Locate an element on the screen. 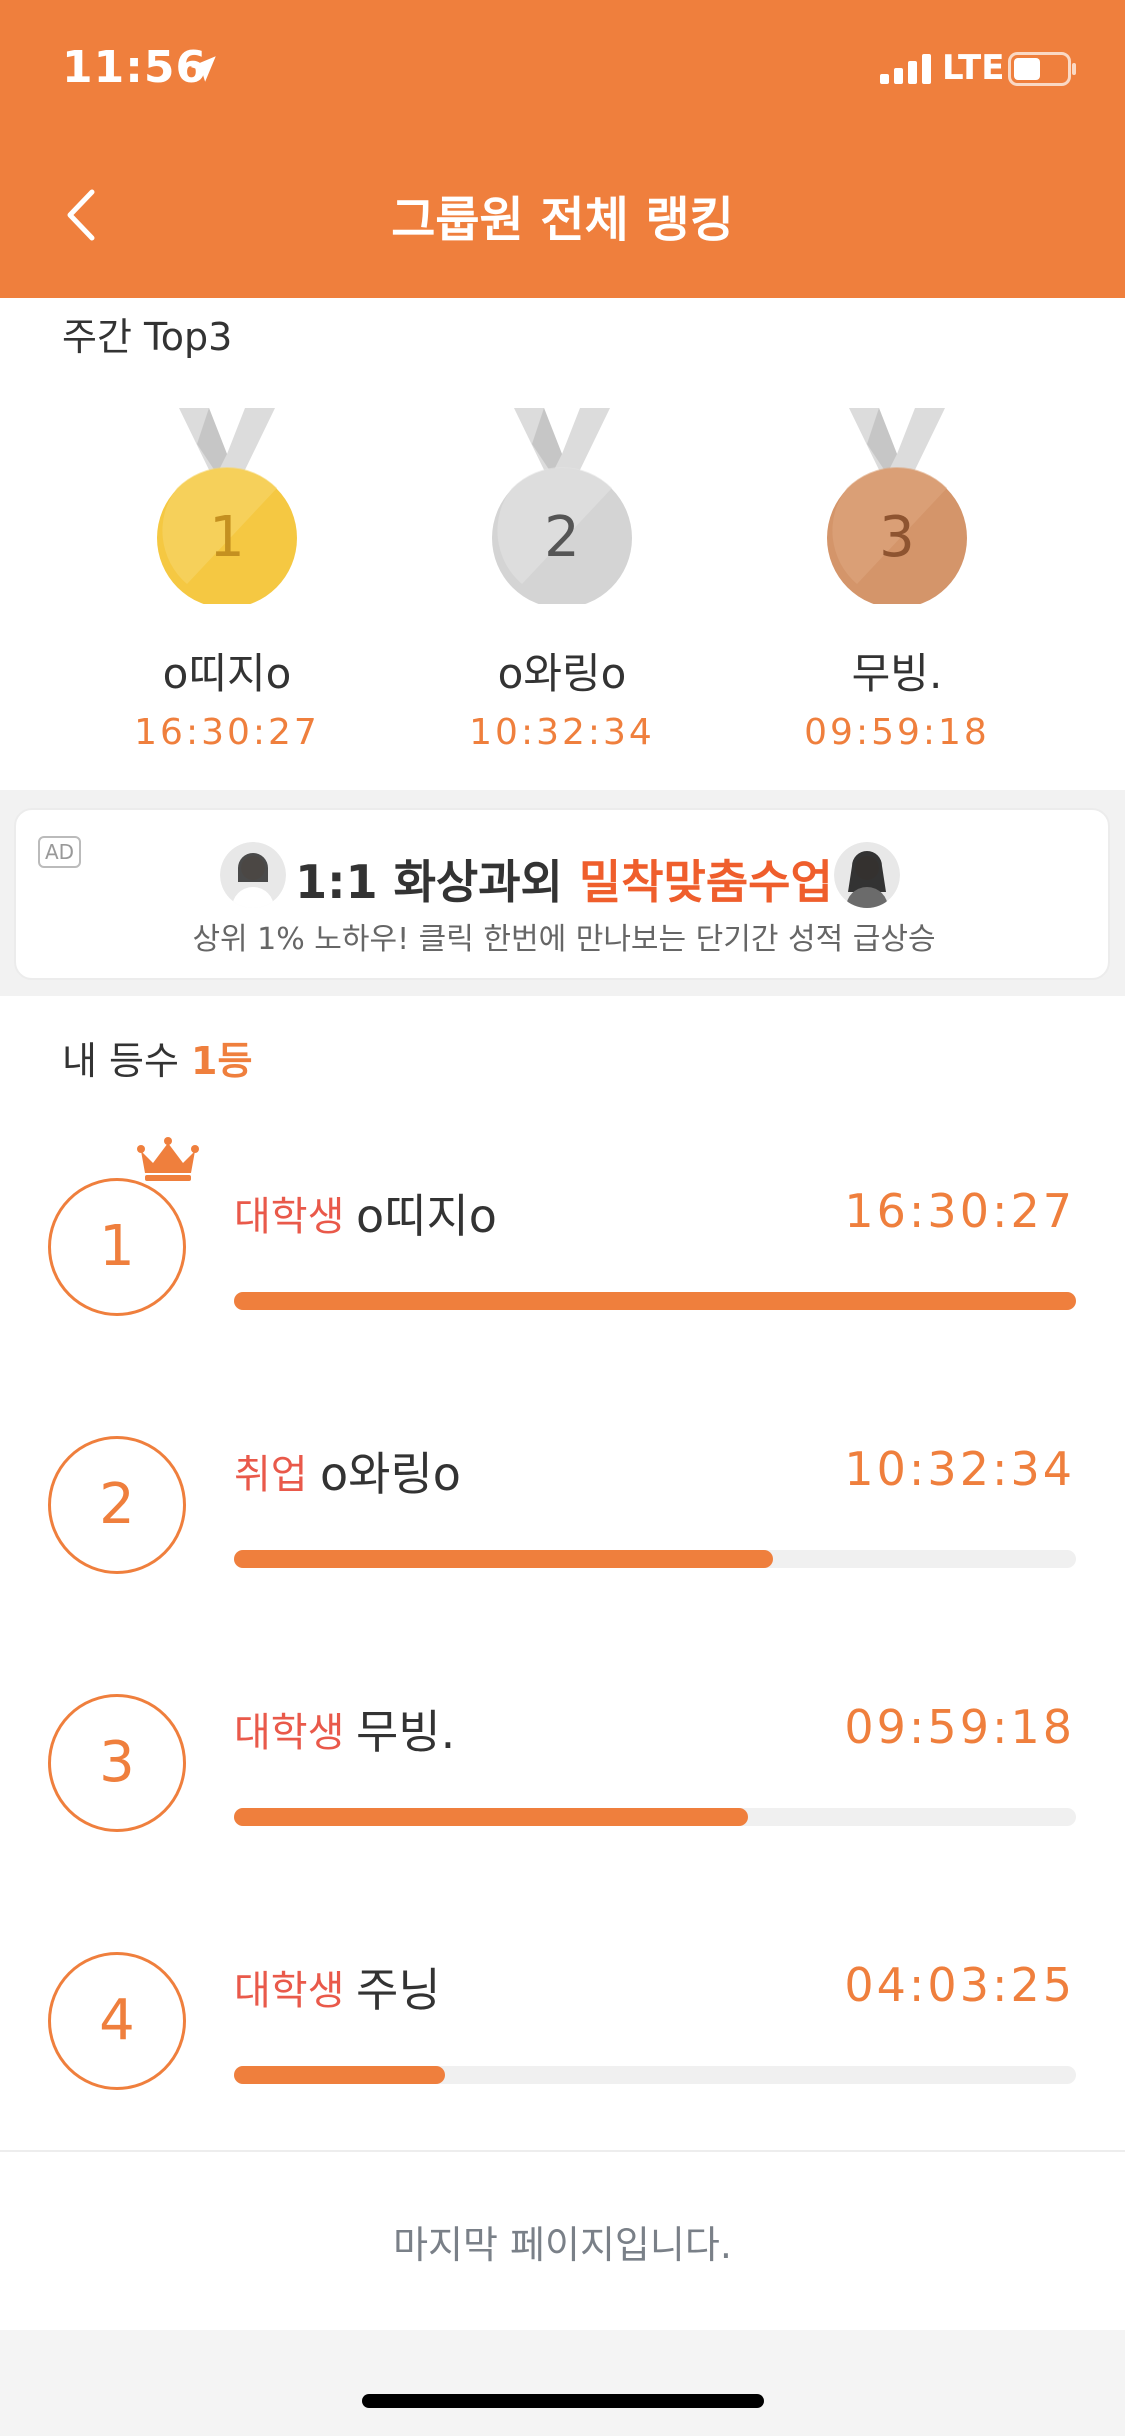 The height and width of the screenshot is (2436, 1125). top3-time-1: 16:30:27 is located at coordinates (227, 732).